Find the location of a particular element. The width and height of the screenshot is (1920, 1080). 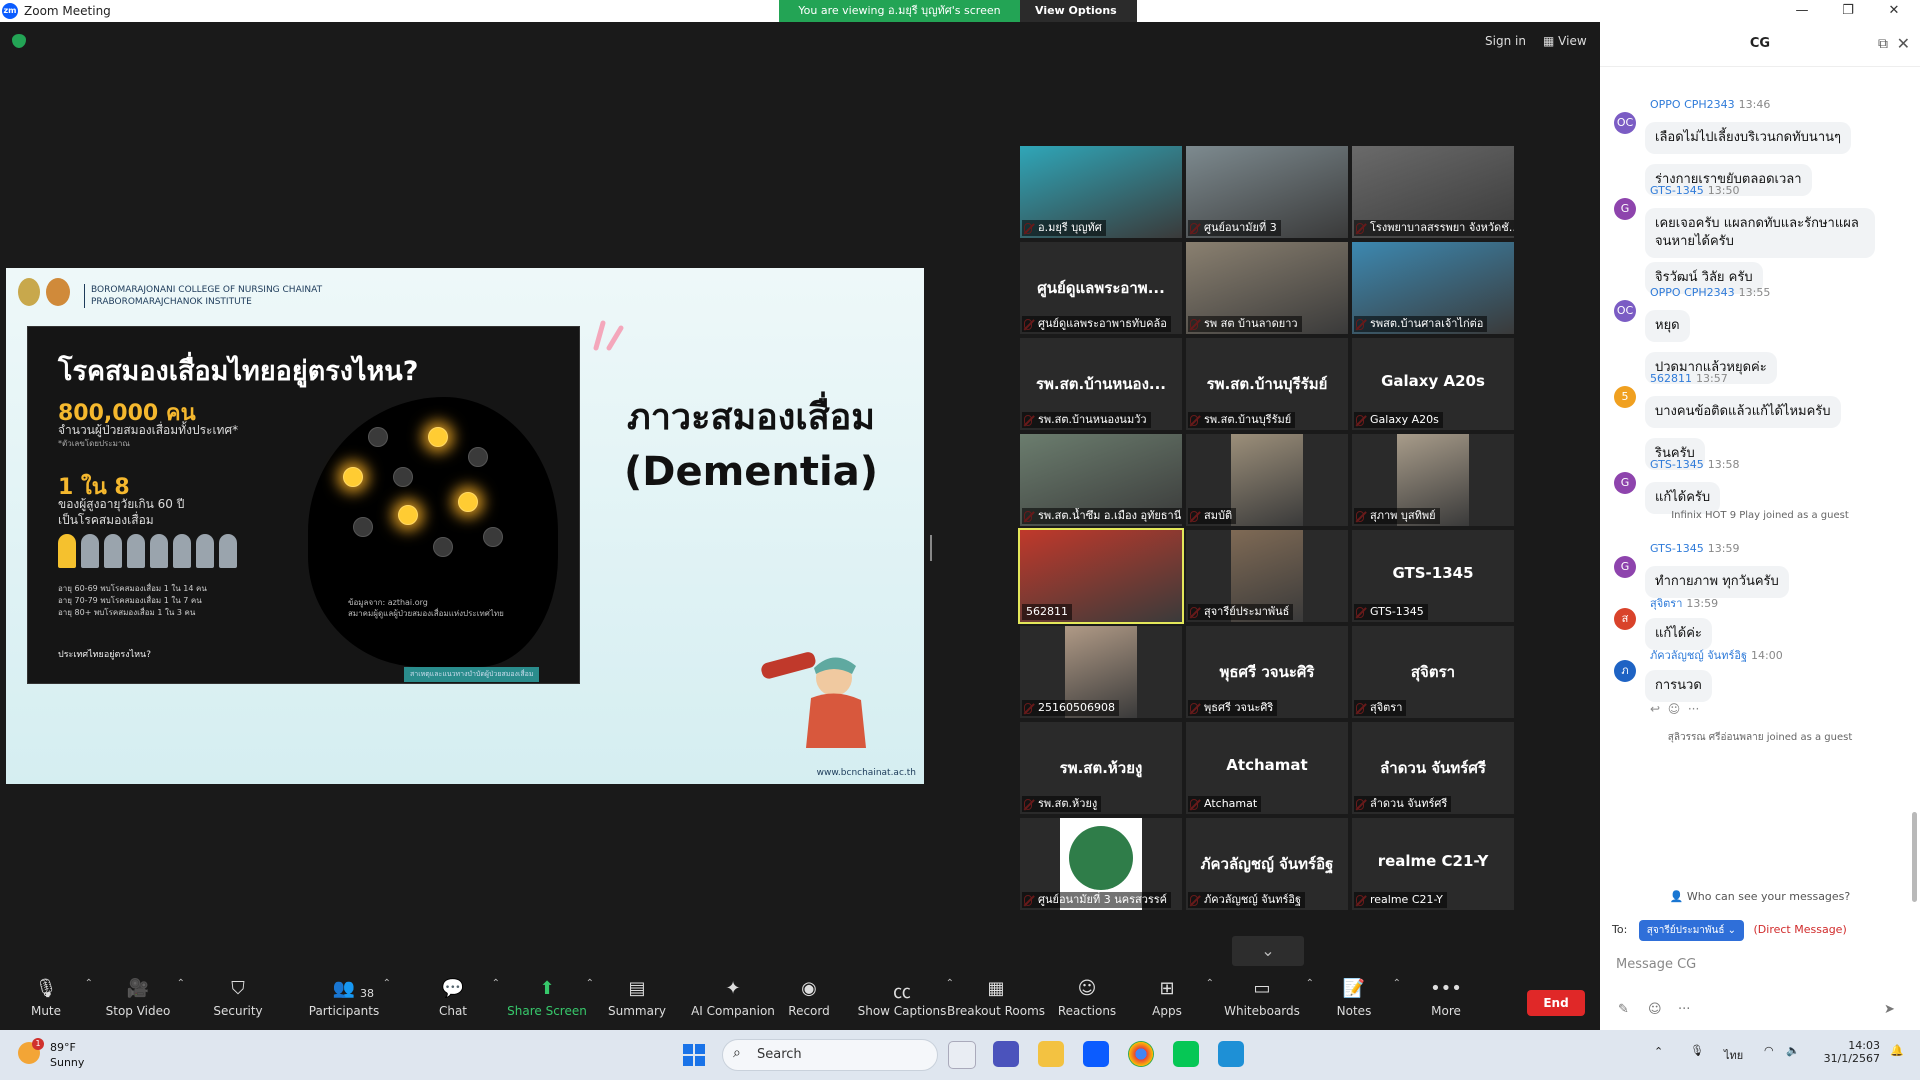

view-button: ▦ View is located at coordinates (1565, 41).